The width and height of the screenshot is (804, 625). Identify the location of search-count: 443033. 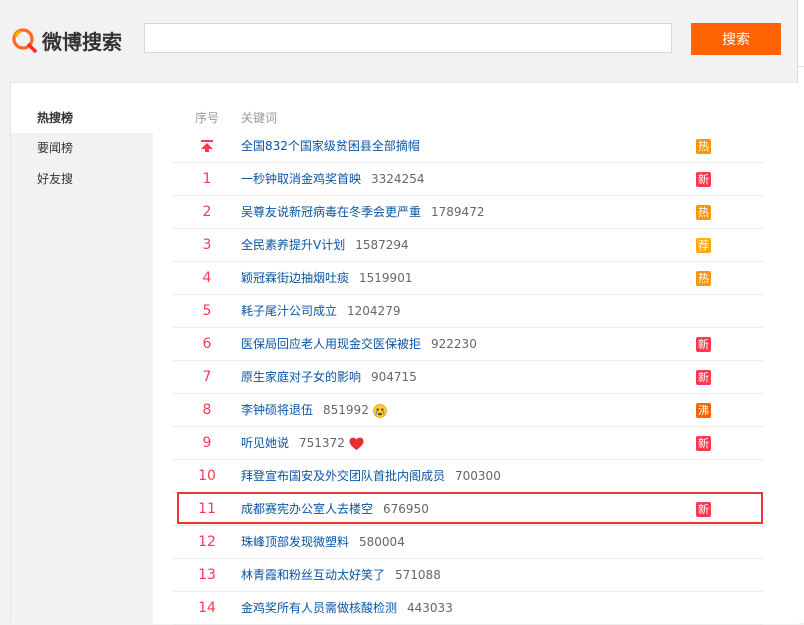
(430, 608).